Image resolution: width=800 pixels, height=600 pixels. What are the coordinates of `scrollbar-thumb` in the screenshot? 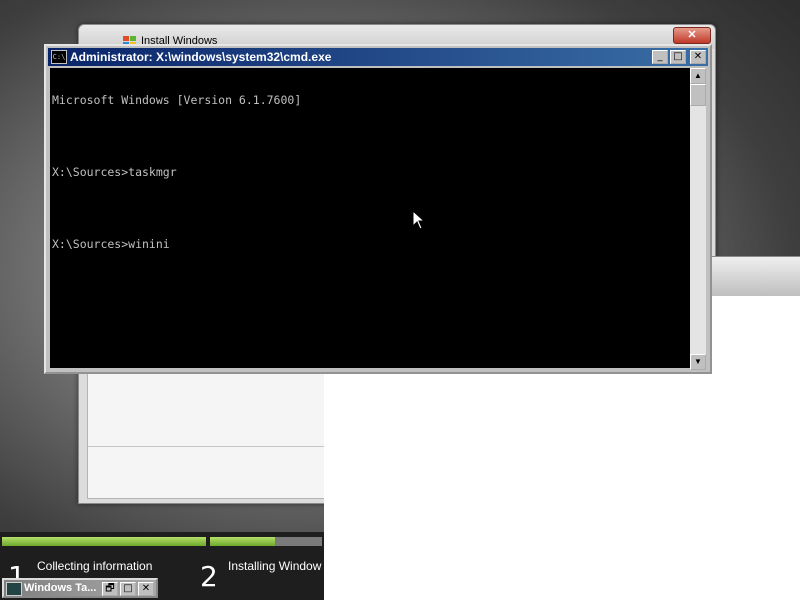 It's located at (698, 95).